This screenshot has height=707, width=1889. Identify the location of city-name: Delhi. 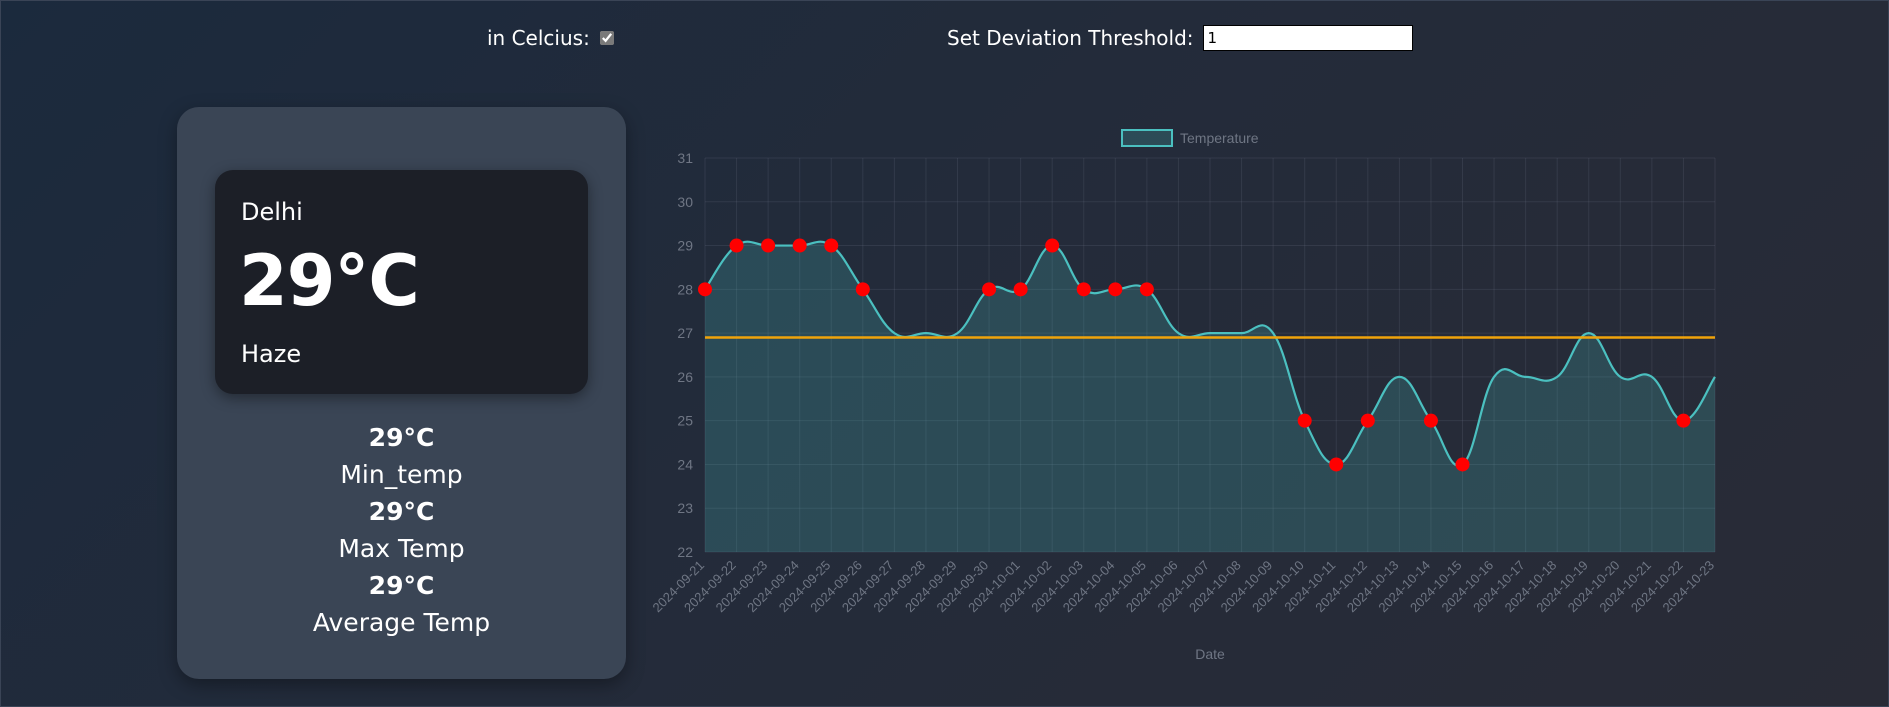
(272, 212).